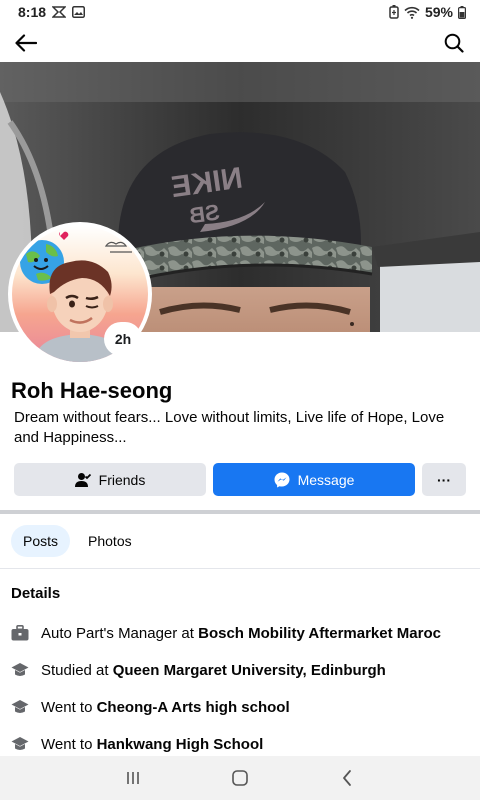  What do you see at coordinates (77, 670) in the screenshot?
I see `detail-prefix: Studied at` at bounding box center [77, 670].